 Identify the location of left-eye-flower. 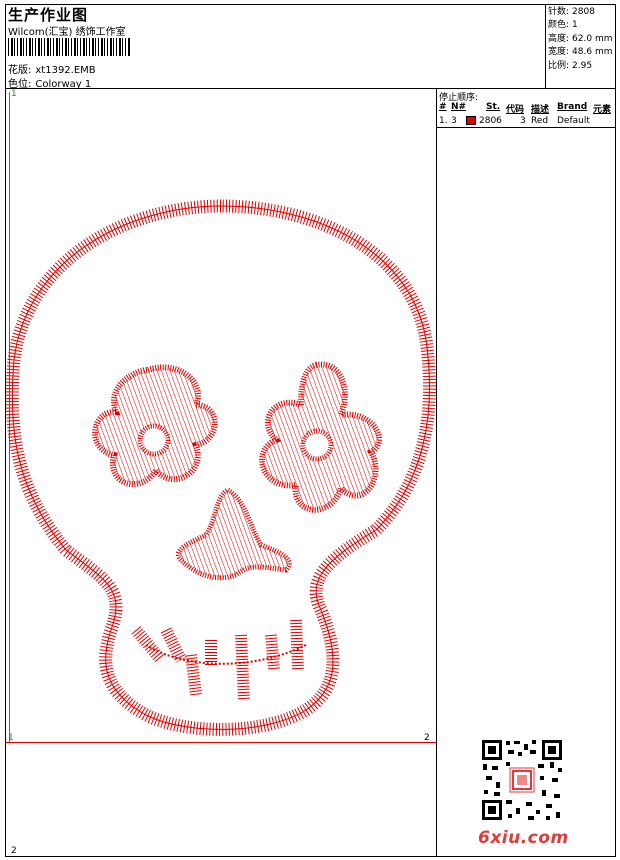
(155, 426).